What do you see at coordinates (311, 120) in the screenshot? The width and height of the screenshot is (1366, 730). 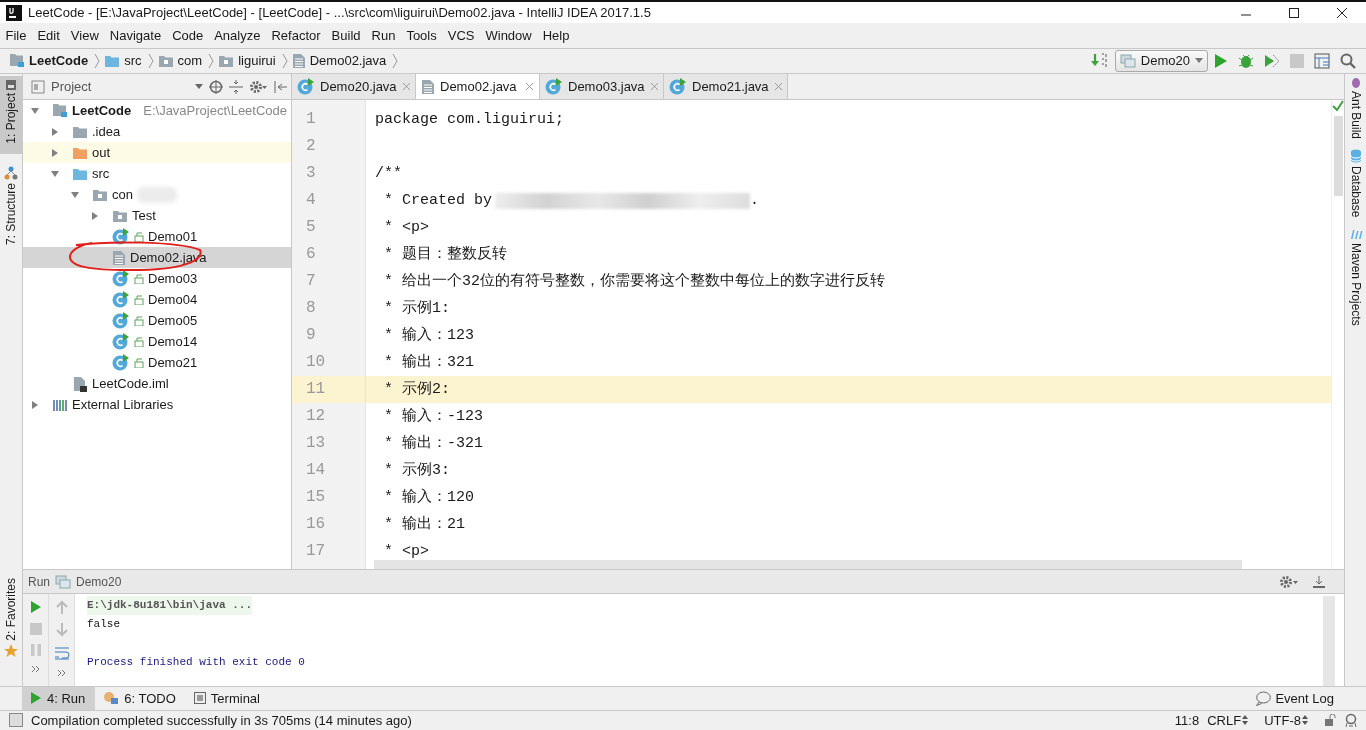 I see `line-number: 1` at bounding box center [311, 120].